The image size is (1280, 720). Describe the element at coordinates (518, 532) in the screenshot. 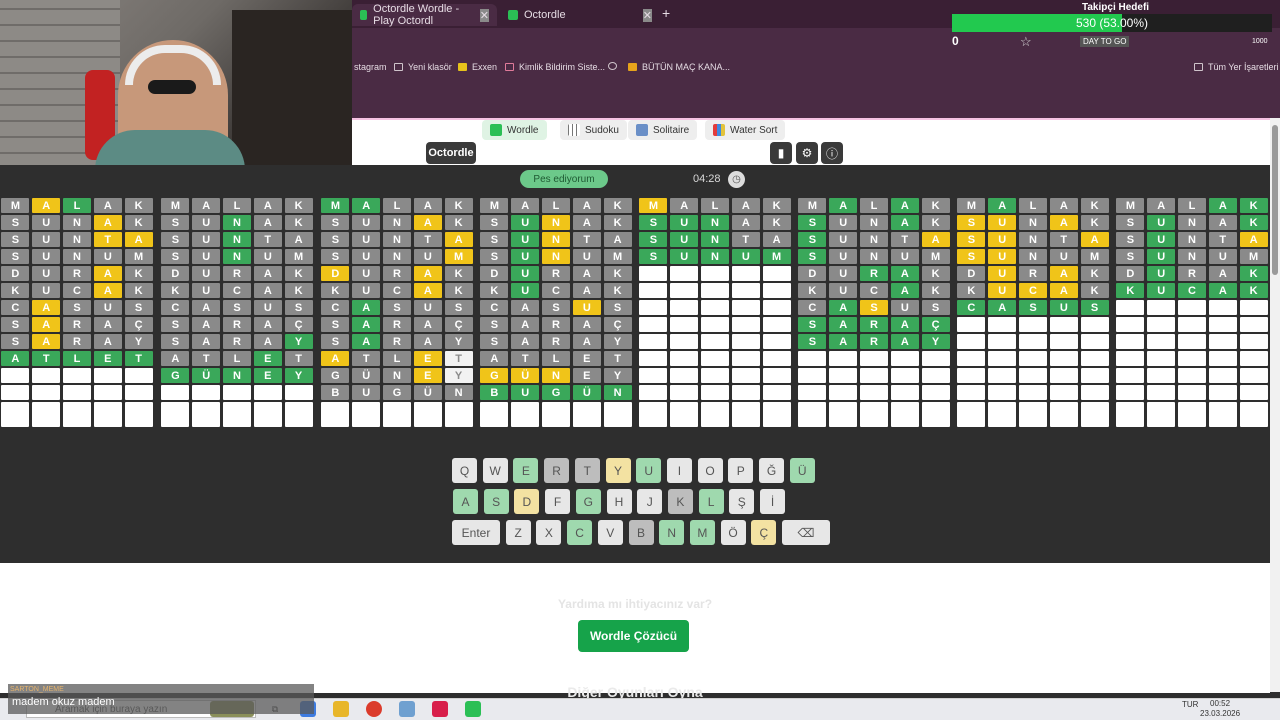

I see `key-z: Z` at that location.